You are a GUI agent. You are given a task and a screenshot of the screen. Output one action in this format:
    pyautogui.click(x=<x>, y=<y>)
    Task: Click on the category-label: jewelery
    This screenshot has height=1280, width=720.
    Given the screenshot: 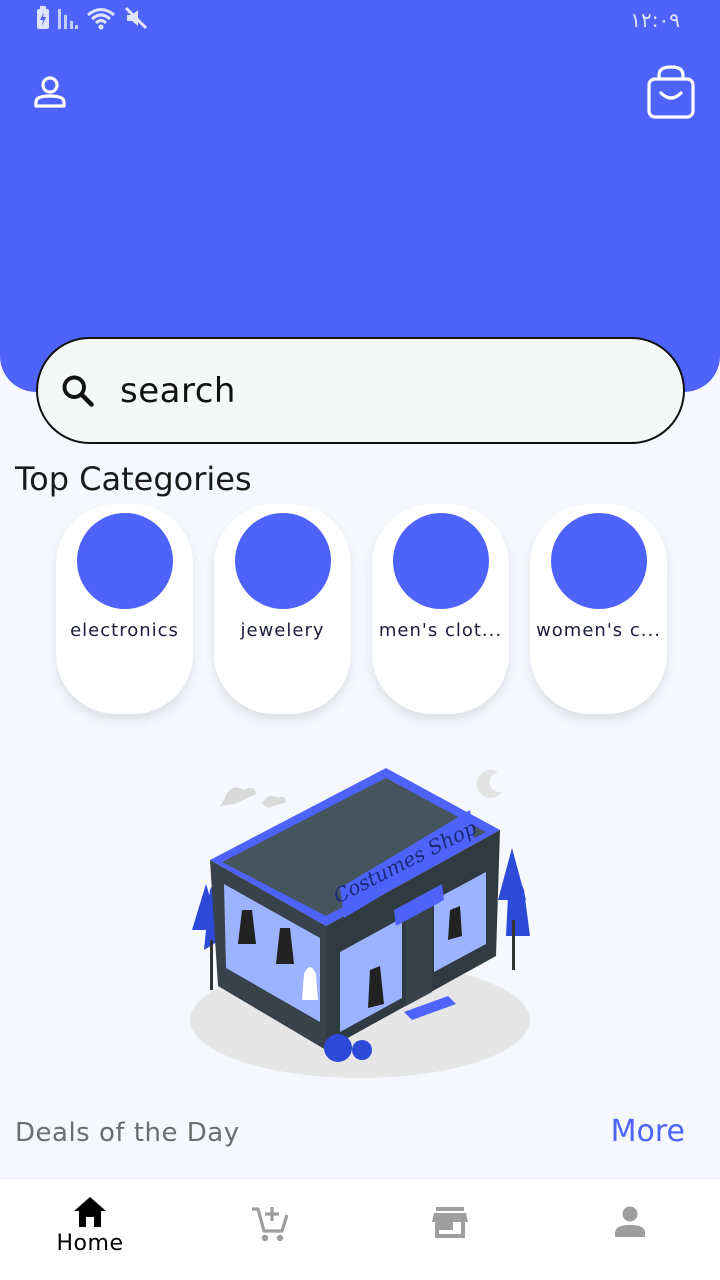 What is the action you would take?
    pyautogui.click(x=282, y=630)
    